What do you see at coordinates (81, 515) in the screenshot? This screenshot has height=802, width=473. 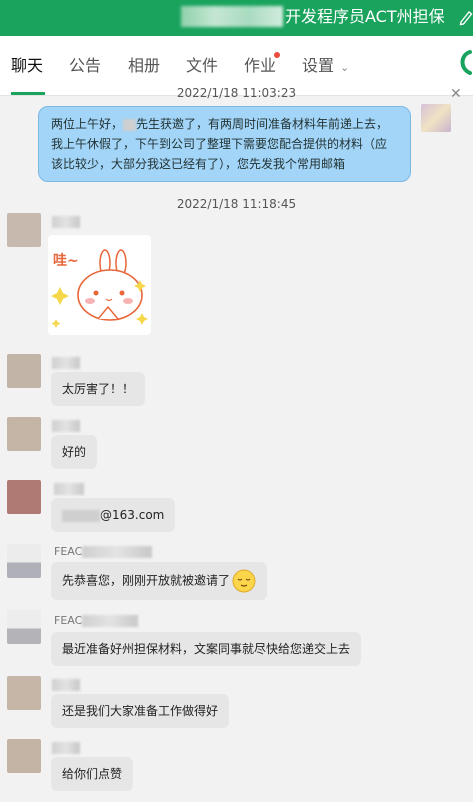 I see `redacted-email-user` at bounding box center [81, 515].